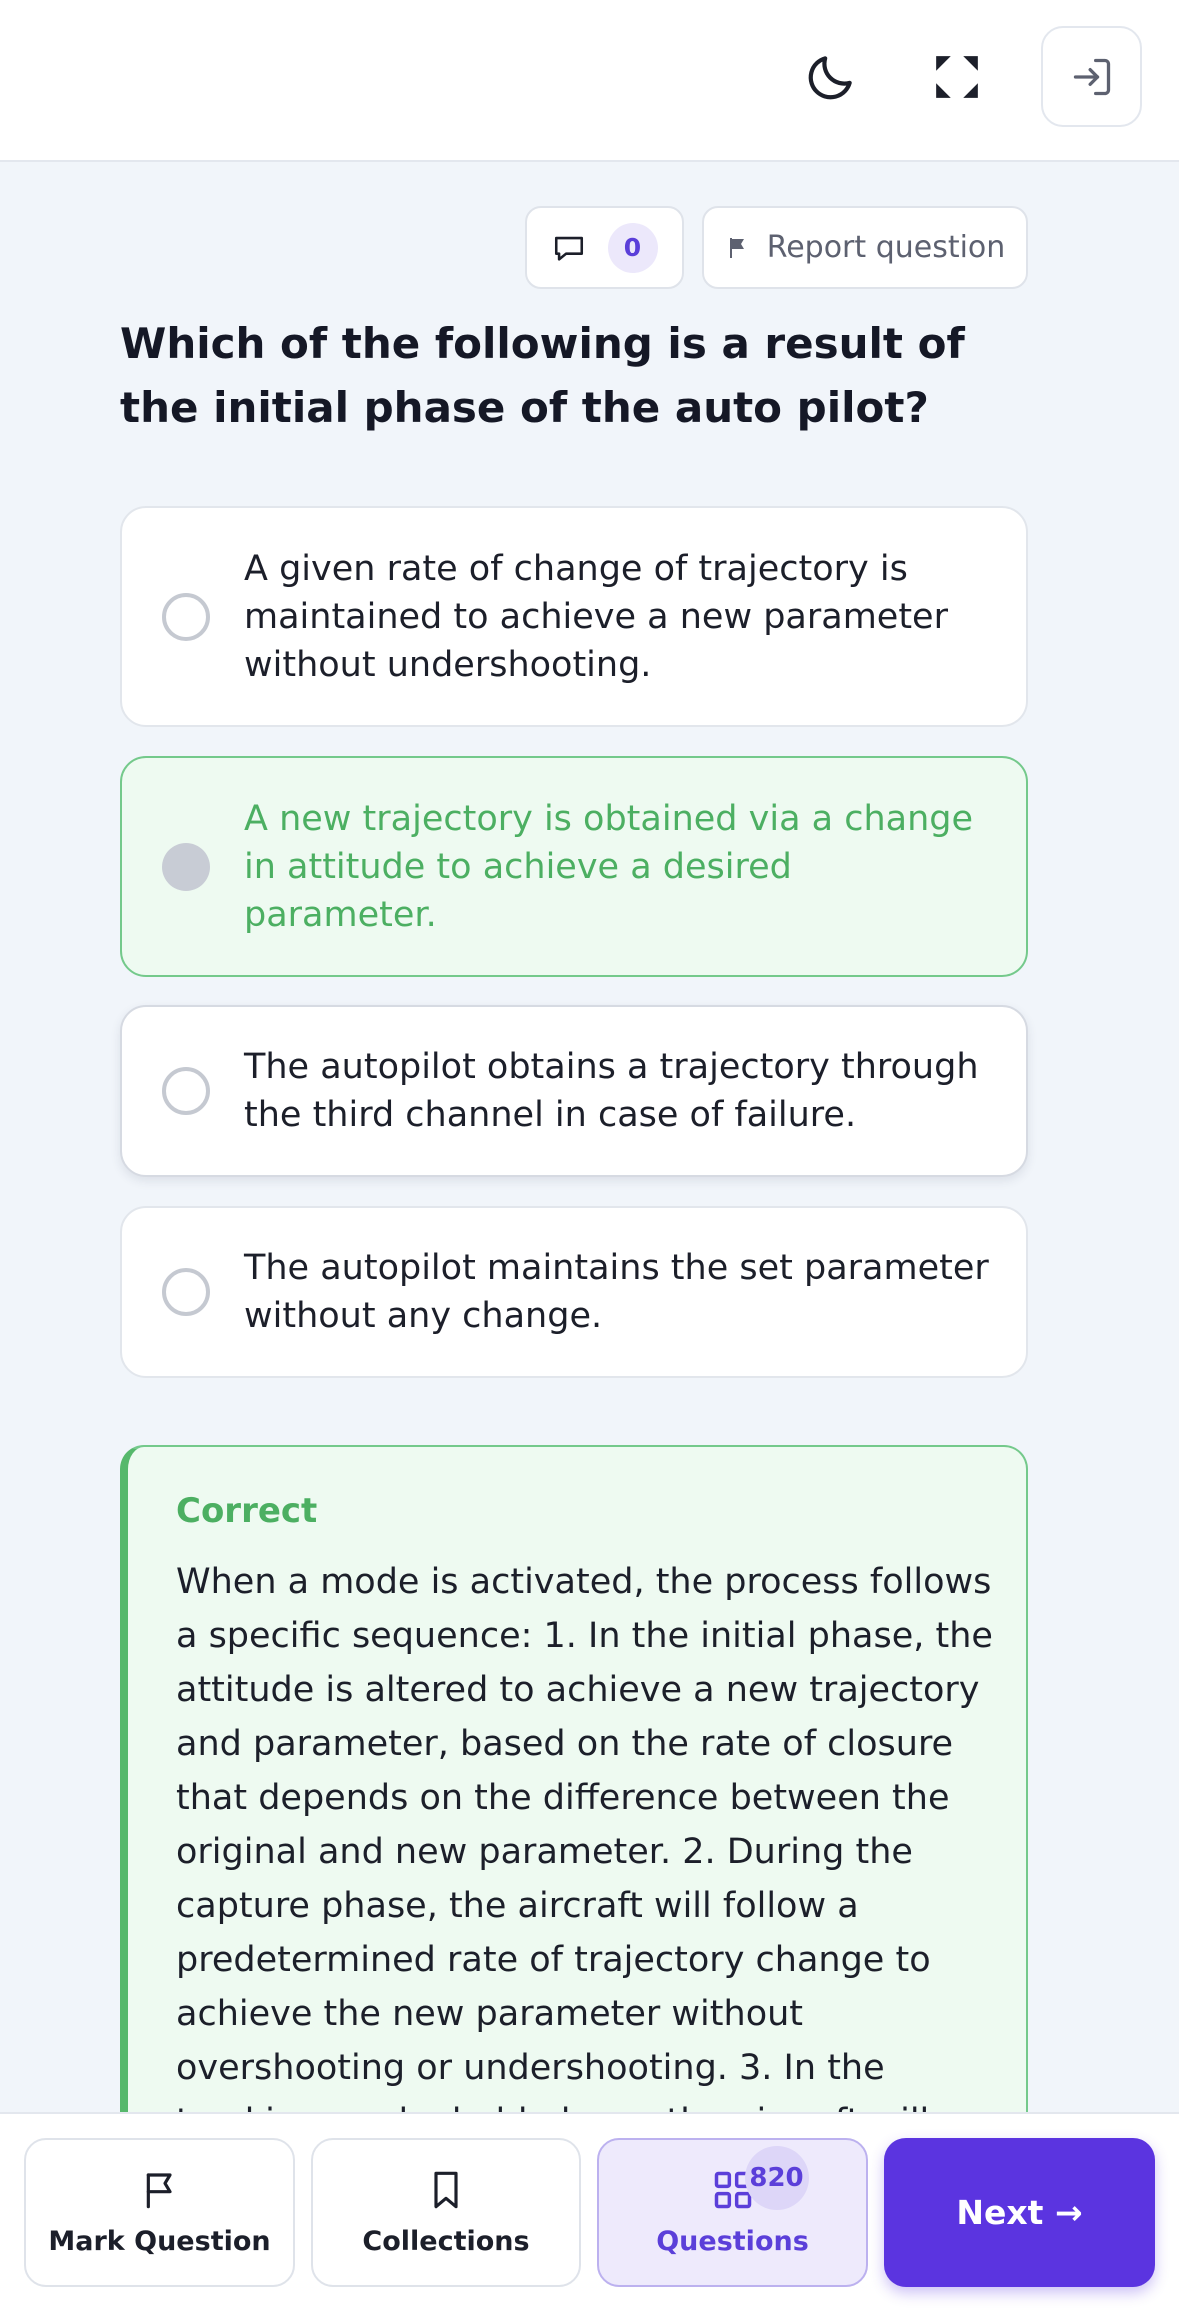  What do you see at coordinates (247, 1511) in the screenshot?
I see `explanation-title: Correct` at bounding box center [247, 1511].